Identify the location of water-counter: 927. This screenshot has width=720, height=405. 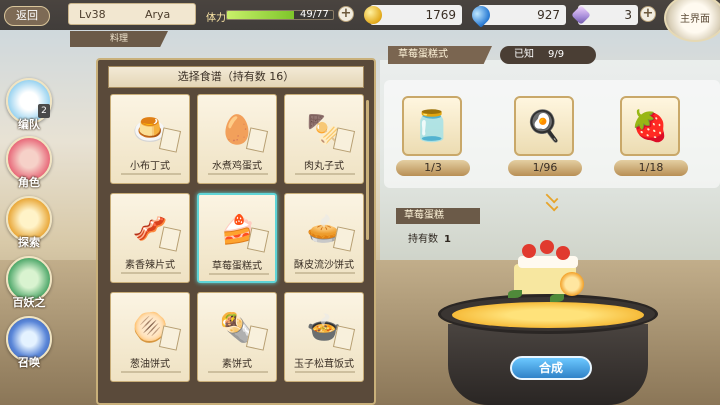
(517, 15).